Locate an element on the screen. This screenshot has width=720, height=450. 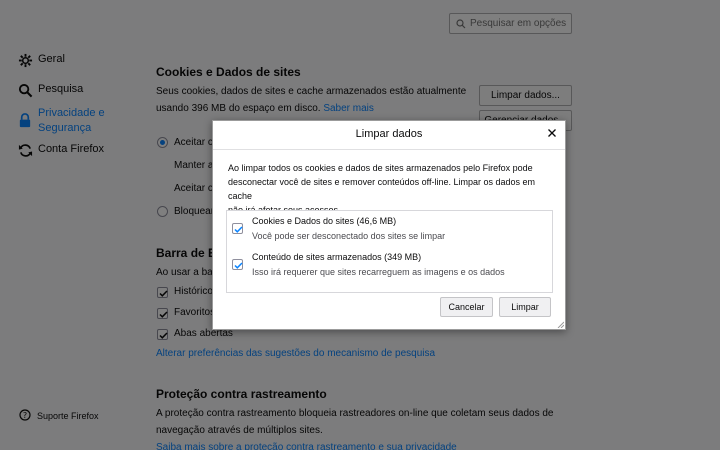
dialog-divider is located at coordinates (389, 149).